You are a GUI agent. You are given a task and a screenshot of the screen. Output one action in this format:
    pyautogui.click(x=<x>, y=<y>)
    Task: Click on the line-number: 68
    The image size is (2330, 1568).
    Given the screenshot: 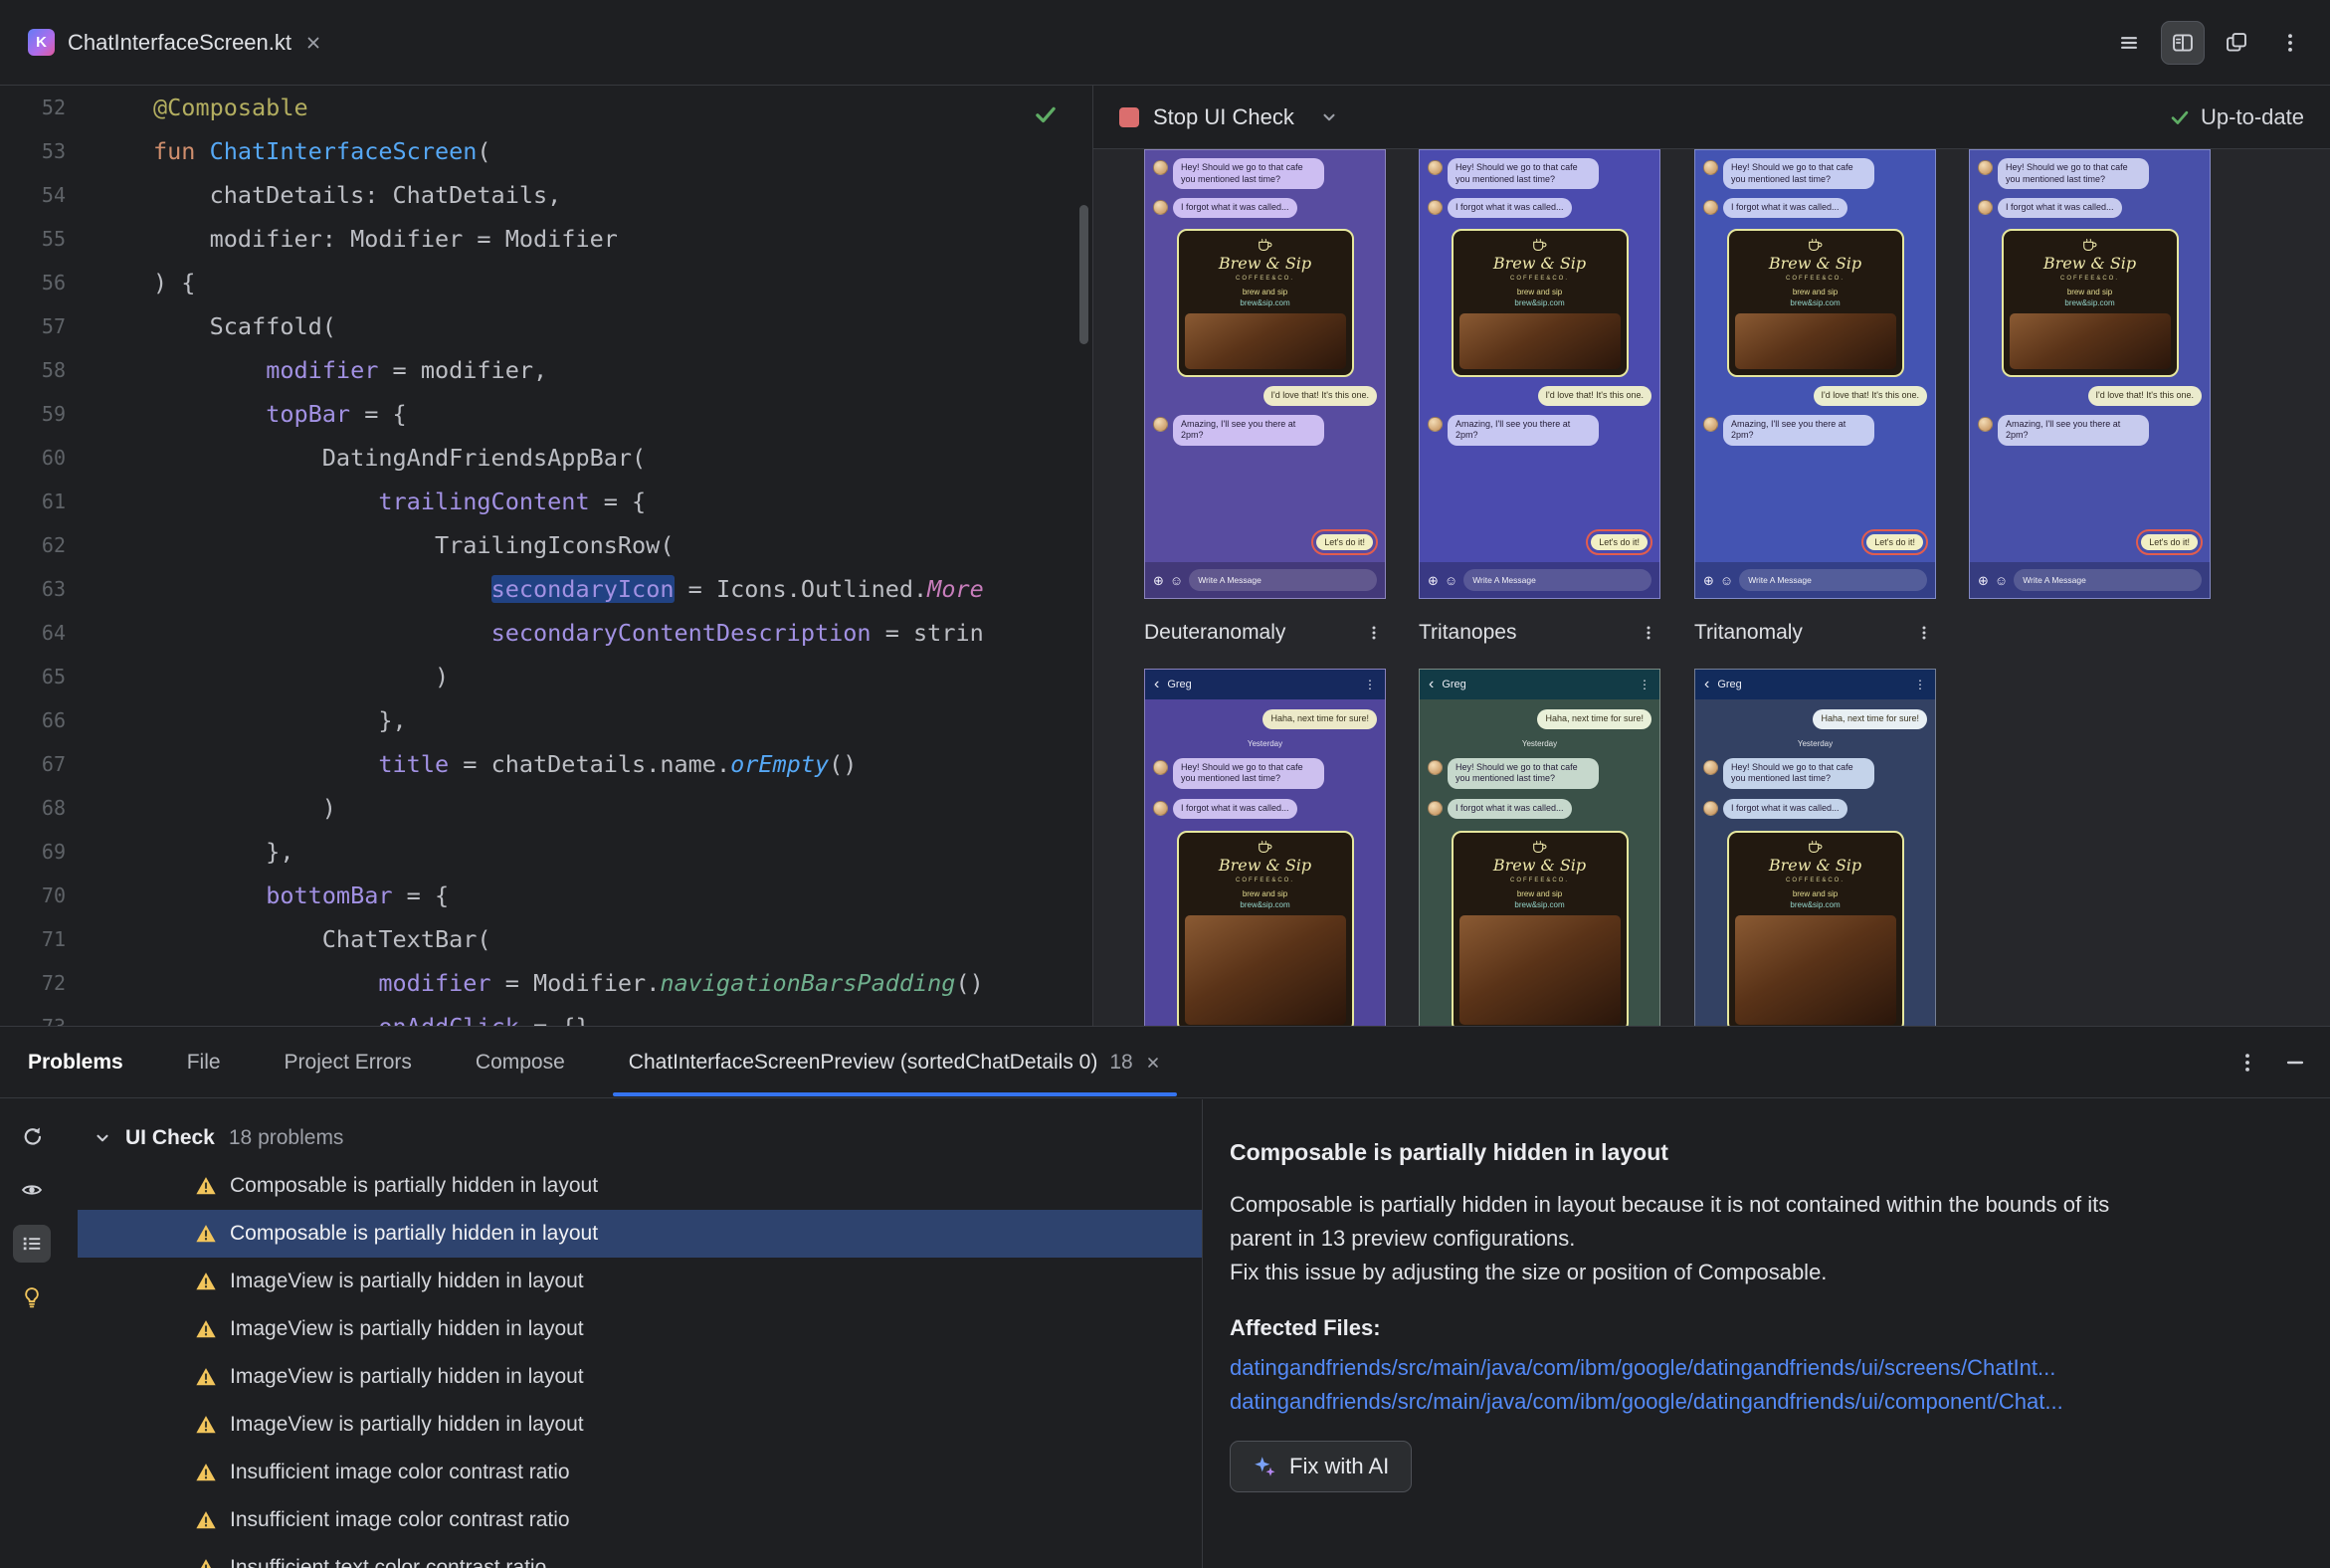 What is the action you would take?
    pyautogui.click(x=53, y=808)
    